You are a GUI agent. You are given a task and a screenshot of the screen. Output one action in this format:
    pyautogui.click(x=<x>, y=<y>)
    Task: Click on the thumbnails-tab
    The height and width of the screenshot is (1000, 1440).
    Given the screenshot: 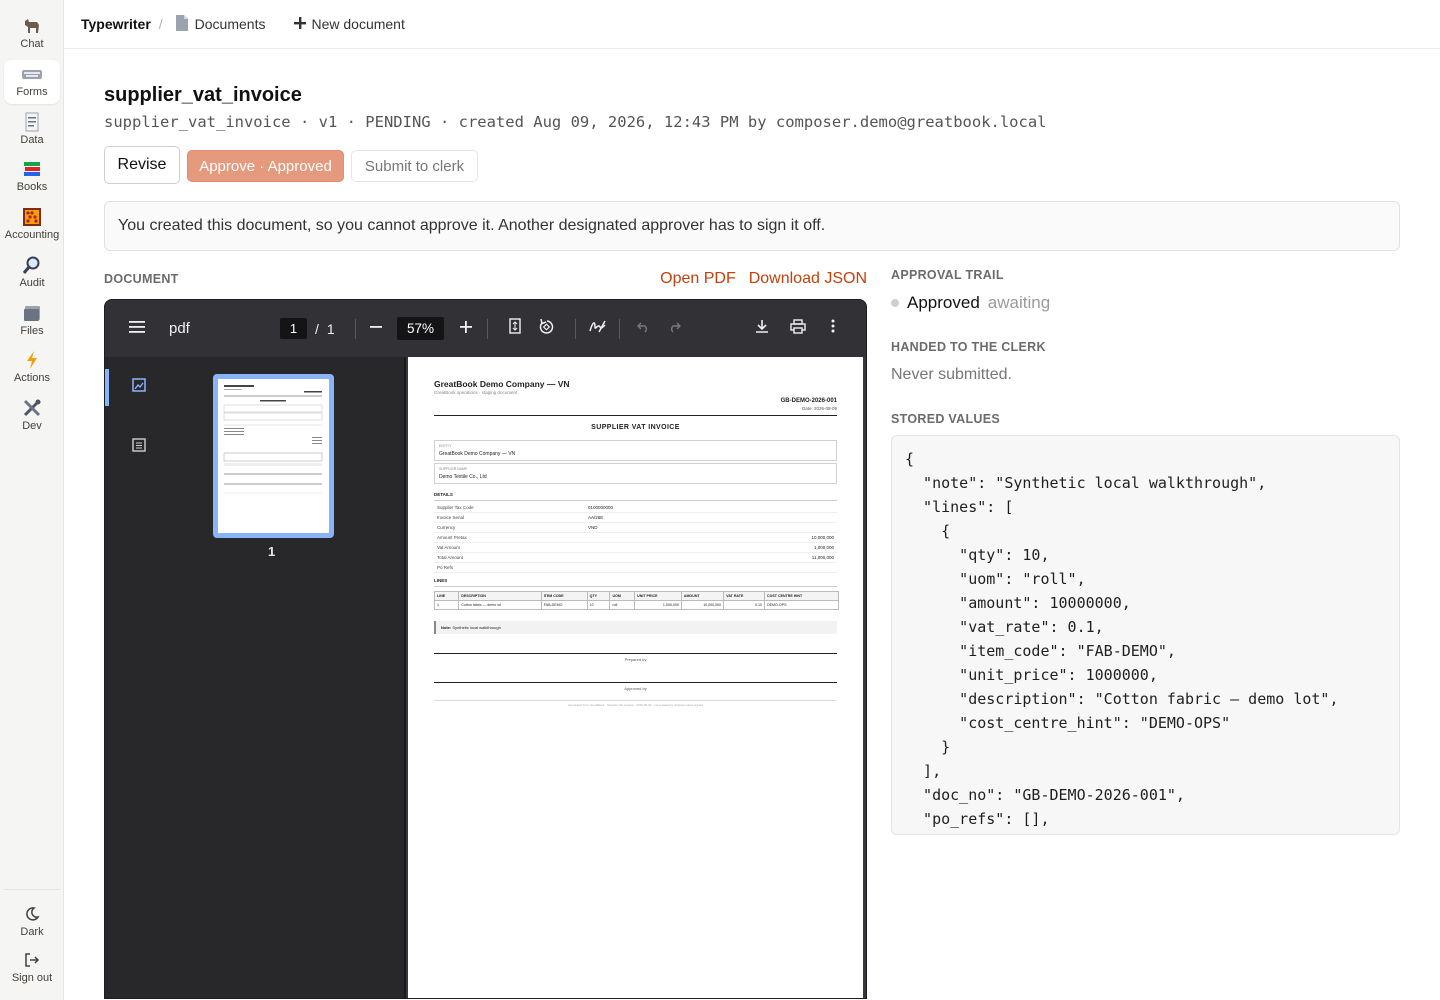 What is the action you would take?
    pyautogui.click(x=139, y=387)
    